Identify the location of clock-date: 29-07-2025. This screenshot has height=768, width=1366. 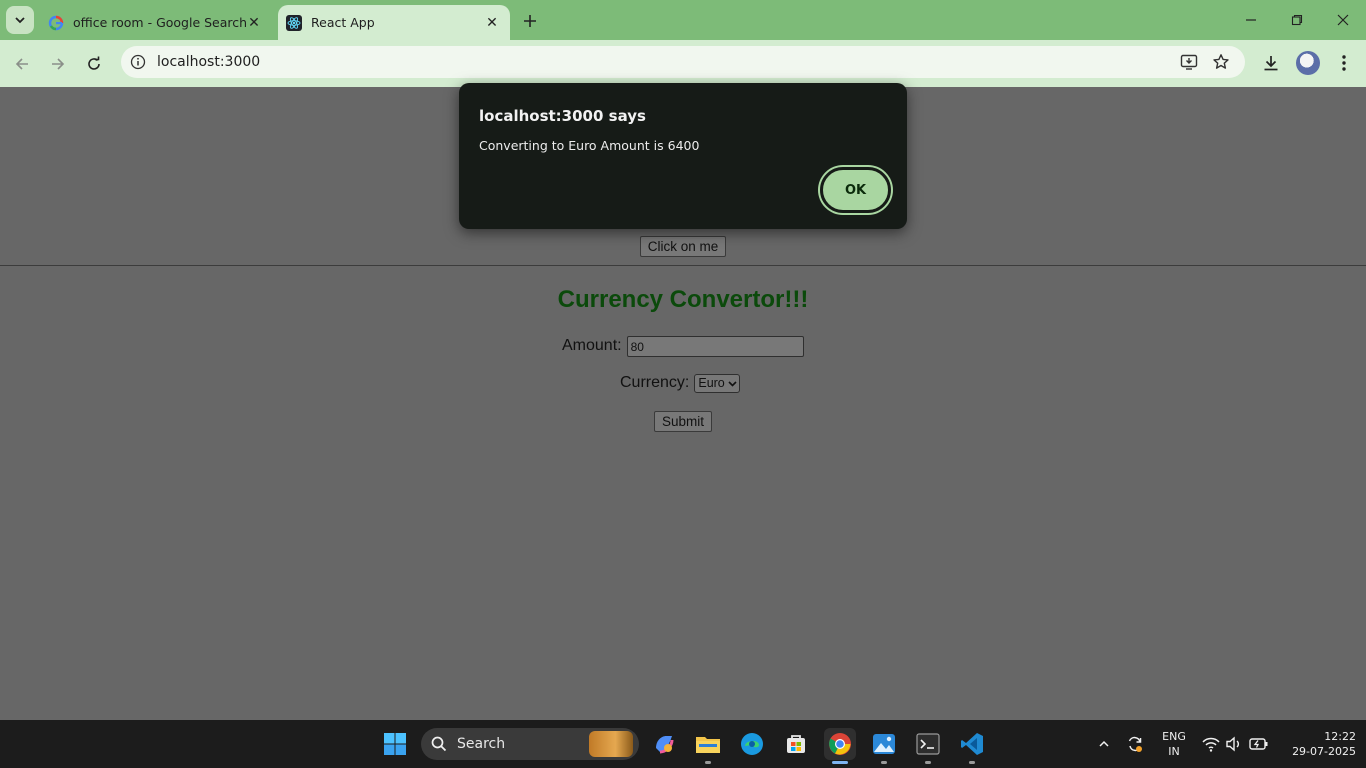
(1324, 751).